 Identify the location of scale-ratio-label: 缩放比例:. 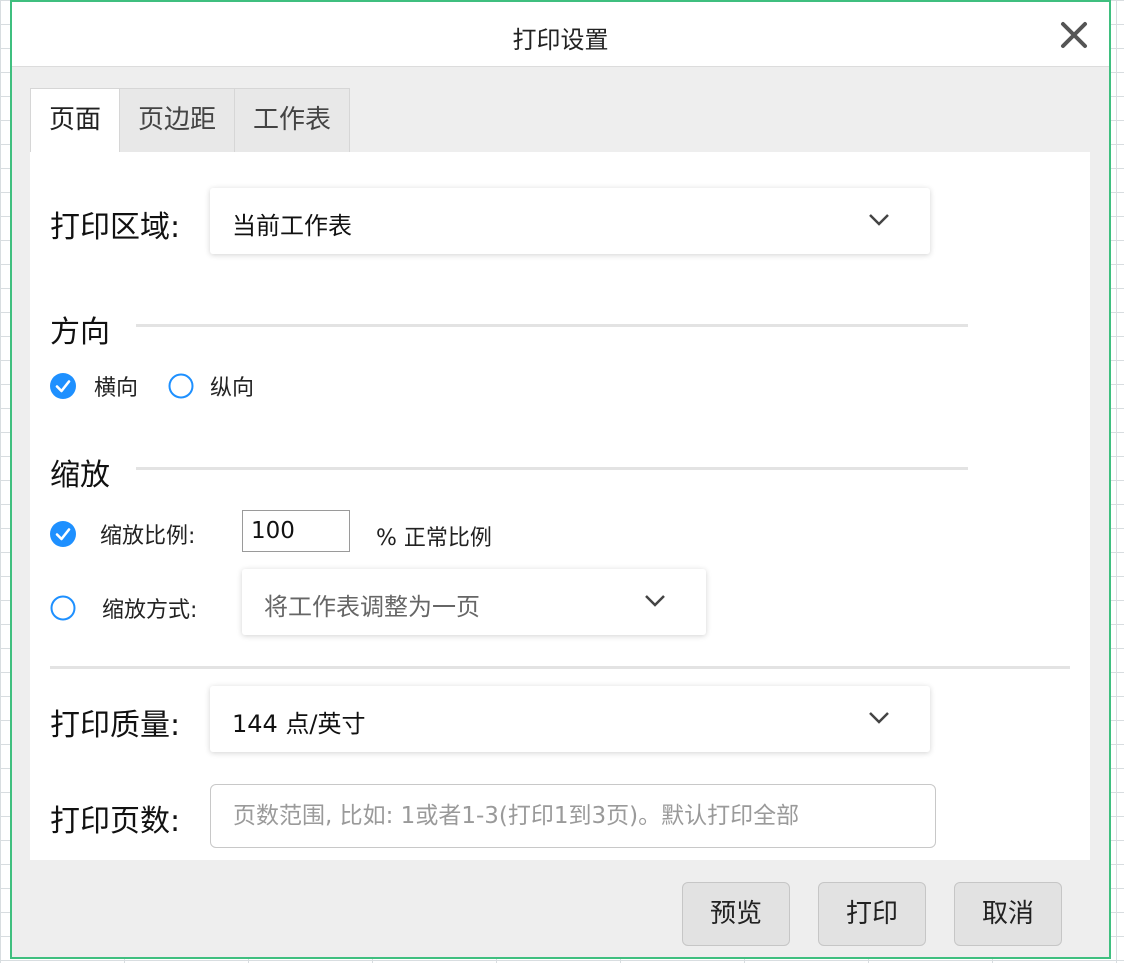
(148, 536).